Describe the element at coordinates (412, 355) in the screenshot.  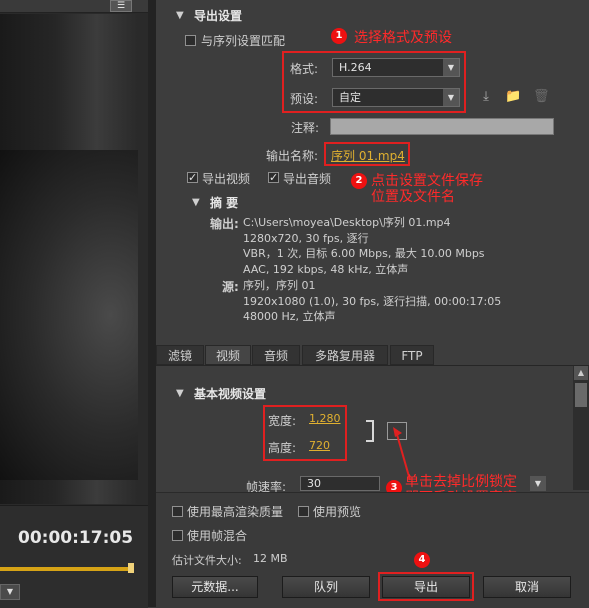
I see `tab-ftp: FTP` at that location.